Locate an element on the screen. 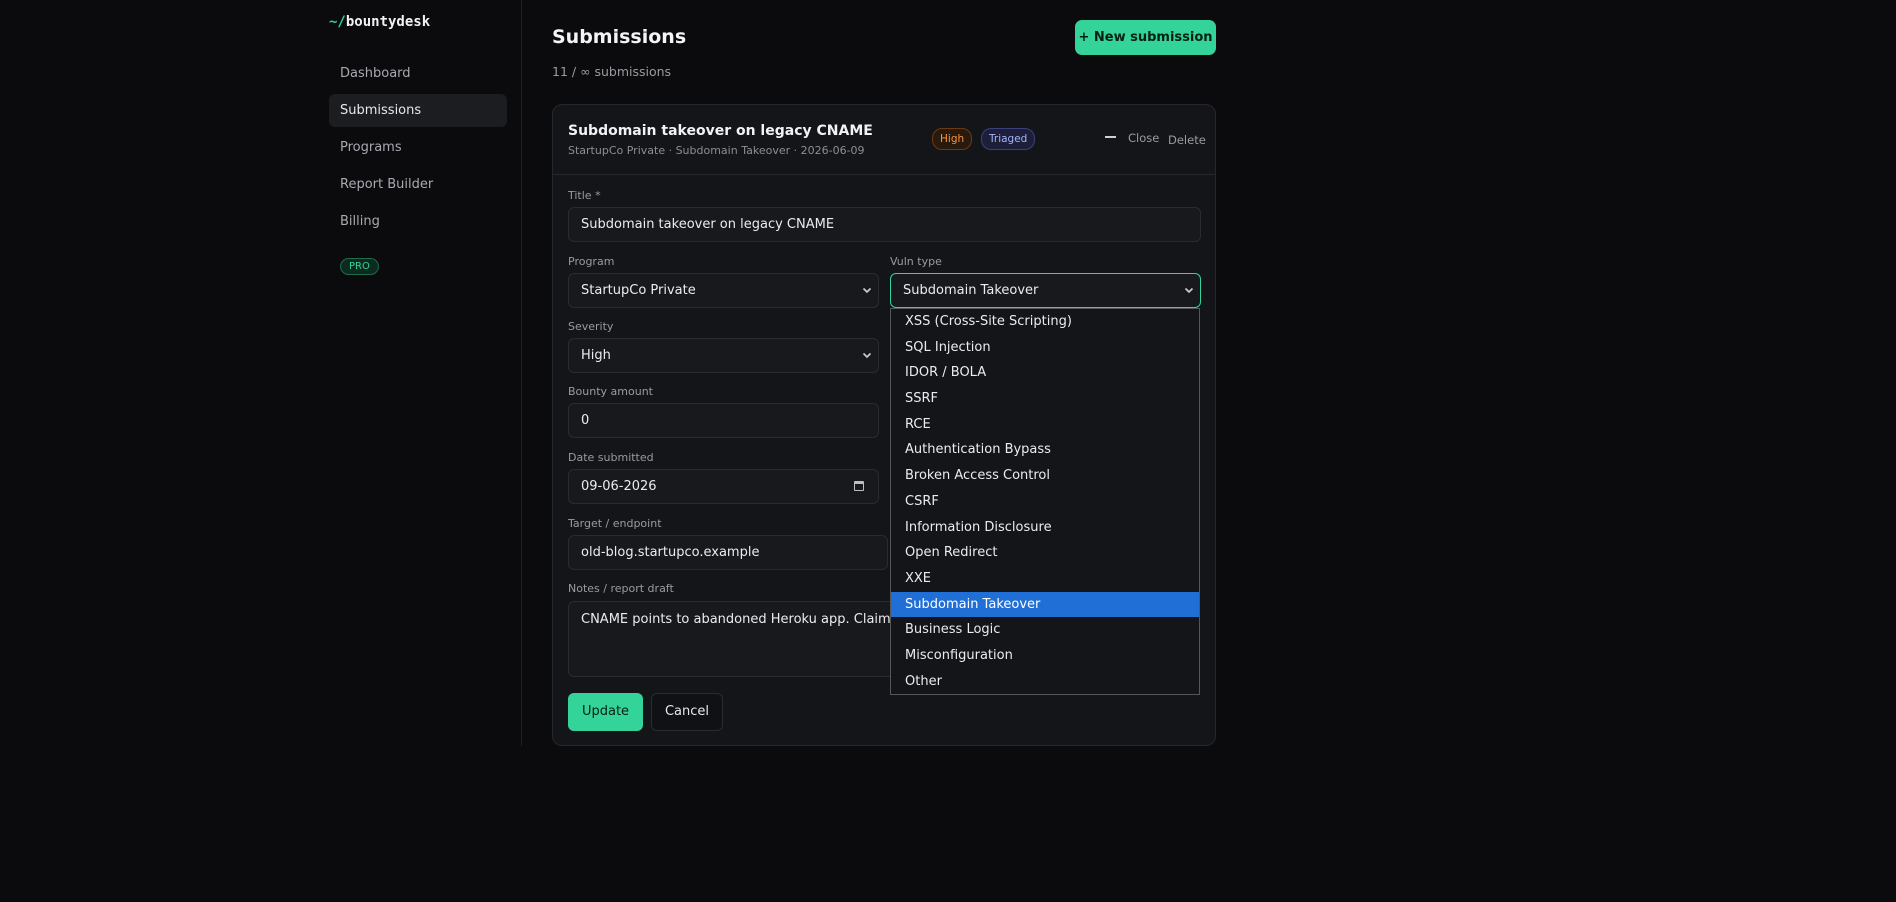  program-label: Program is located at coordinates (591, 261).